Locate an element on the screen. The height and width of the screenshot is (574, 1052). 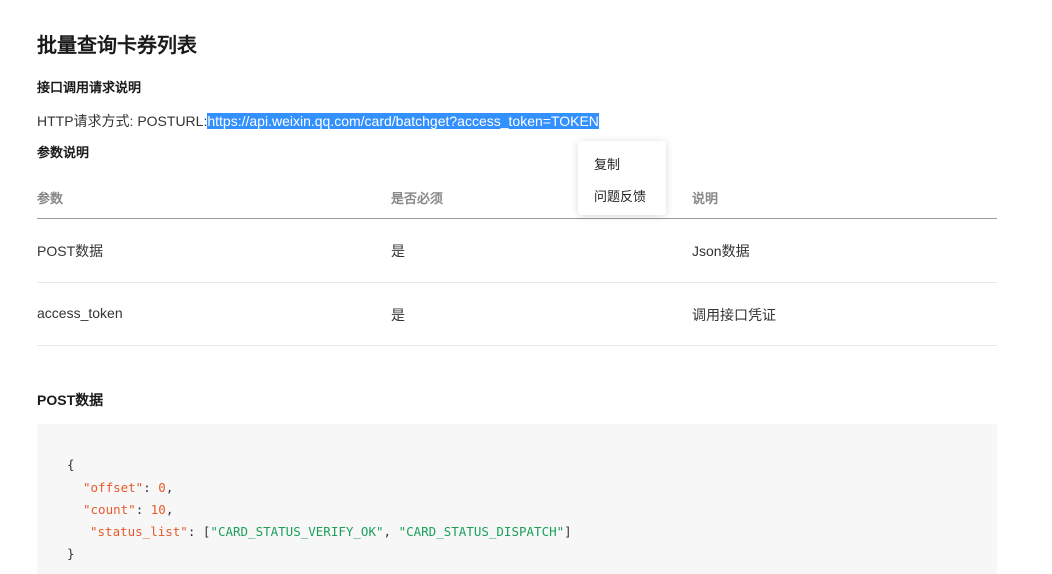
code-key-offset: "offset" is located at coordinates (113, 487).